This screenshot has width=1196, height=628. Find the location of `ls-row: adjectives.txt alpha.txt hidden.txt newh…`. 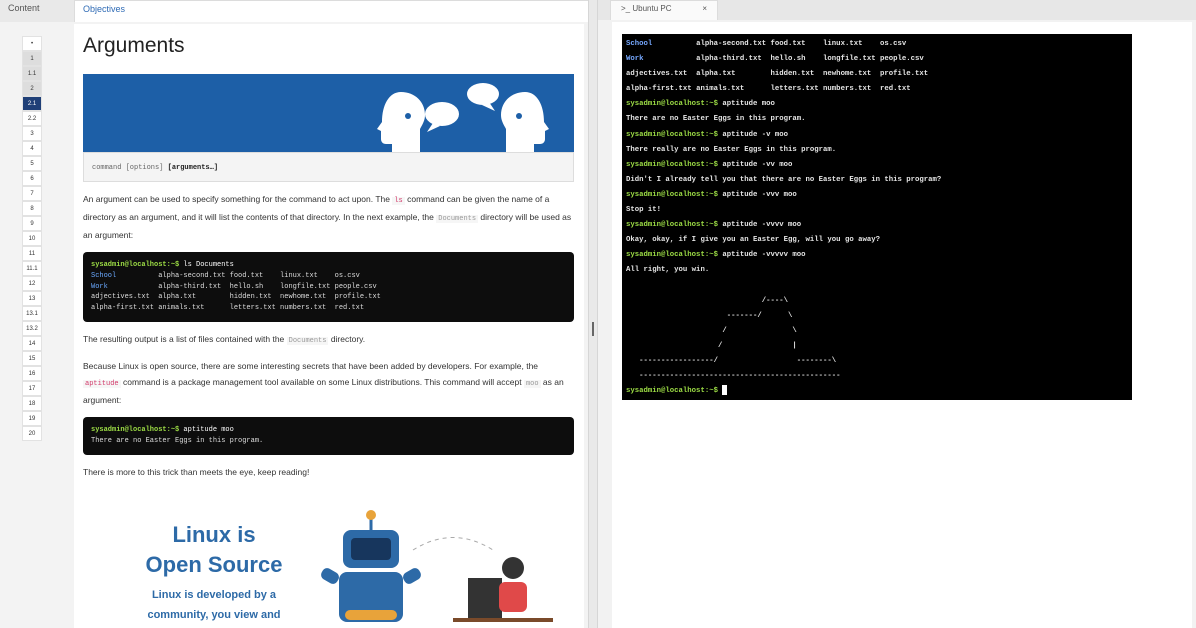

ls-row: adjectives.txt alpha.txt hidden.txt newh… is located at coordinates (236, 297).